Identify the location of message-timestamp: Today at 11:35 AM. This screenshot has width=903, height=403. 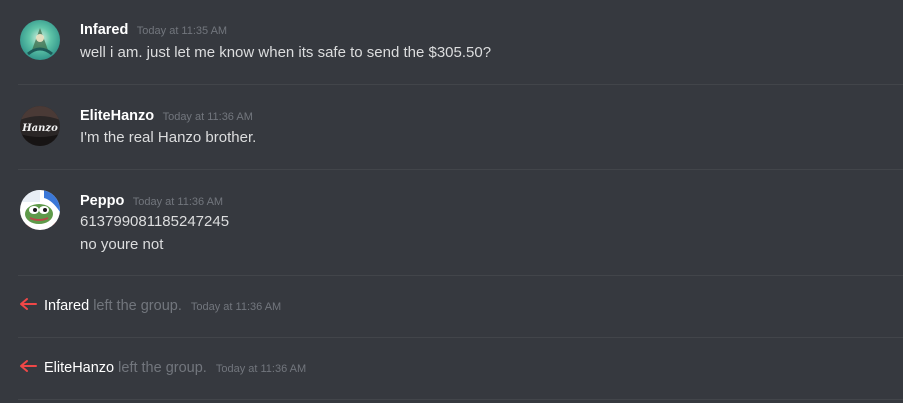
(182, 31).